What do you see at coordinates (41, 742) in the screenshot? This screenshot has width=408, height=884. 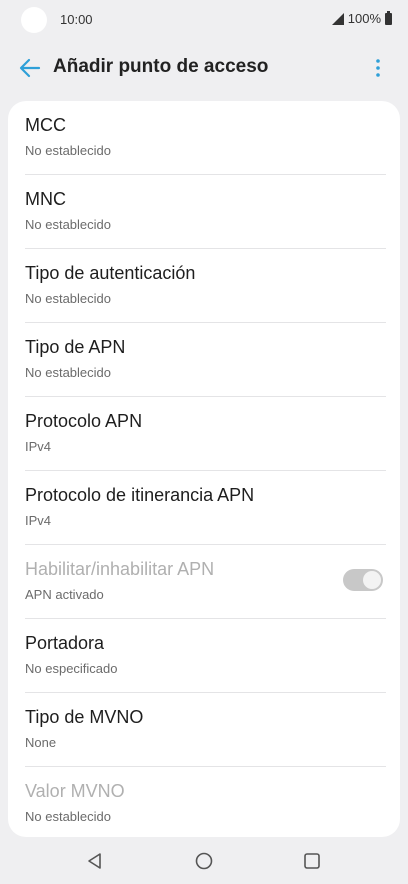 I see `setting-value: None` at bounding box center [41, 742].